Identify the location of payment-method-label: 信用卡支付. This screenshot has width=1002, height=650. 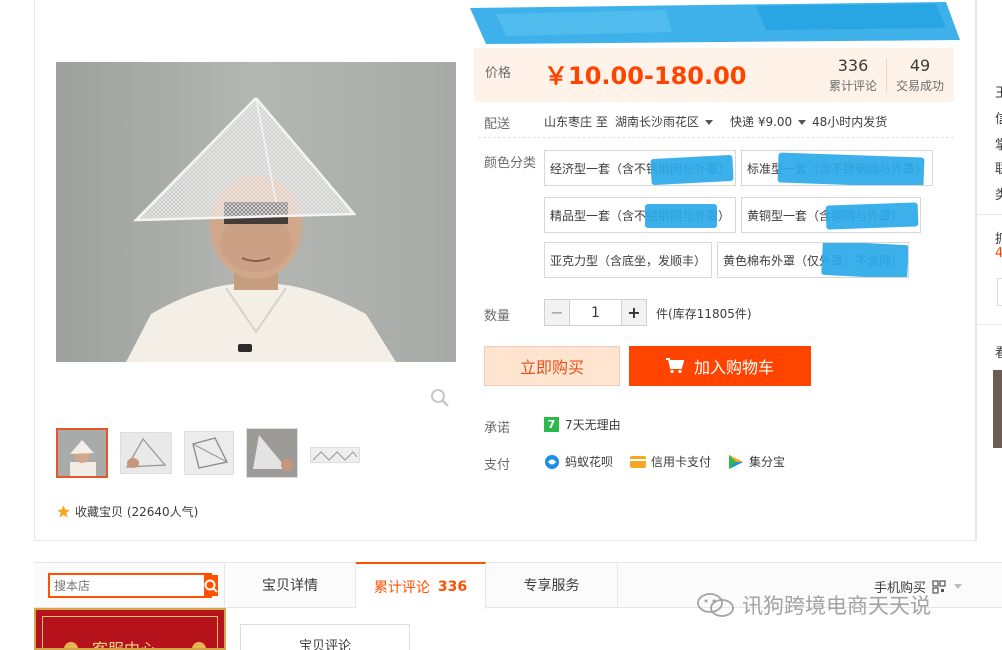
(681, 462).